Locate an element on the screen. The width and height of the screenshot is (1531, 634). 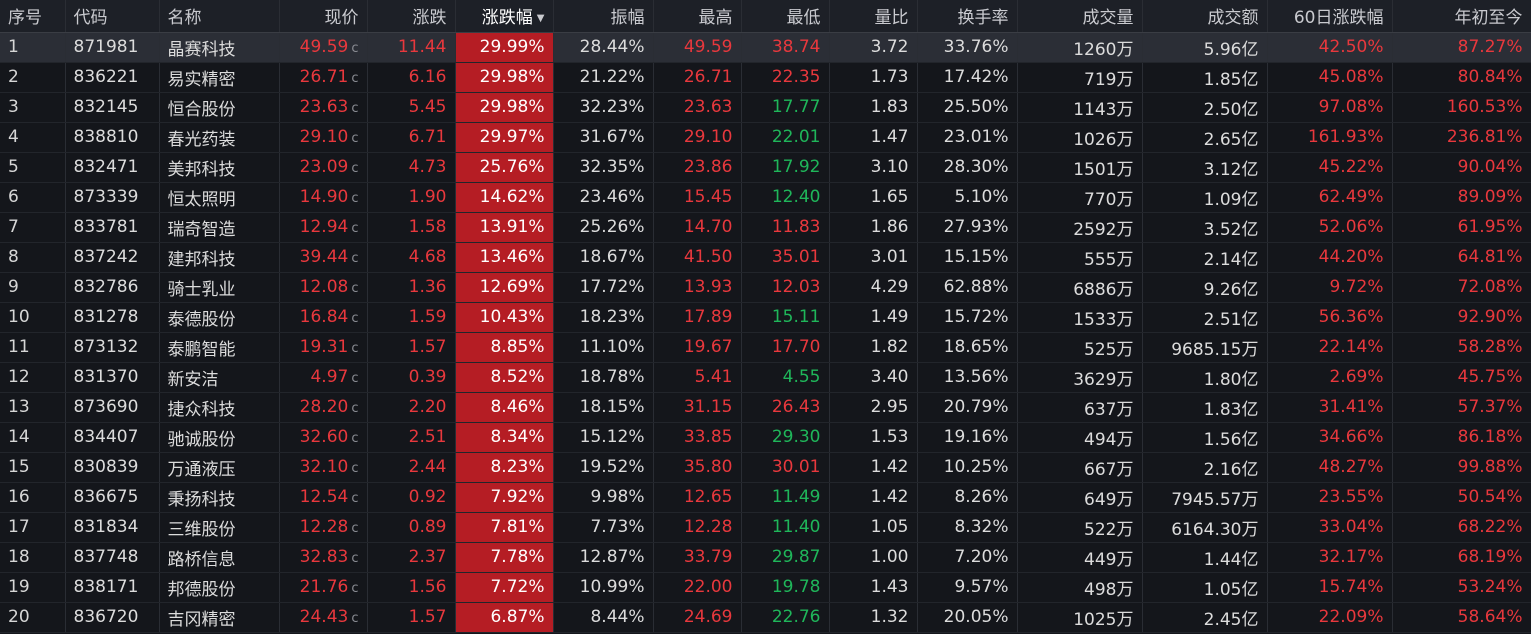
col-header-high: 最高 is located at coordinates (697, 16).